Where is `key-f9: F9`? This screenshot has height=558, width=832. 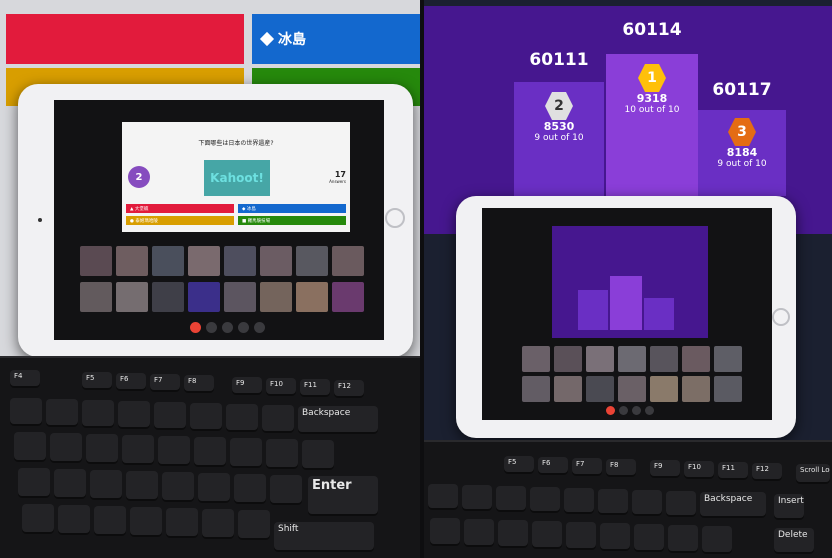 key-f9: F9 is located at coordinates (665, 469).